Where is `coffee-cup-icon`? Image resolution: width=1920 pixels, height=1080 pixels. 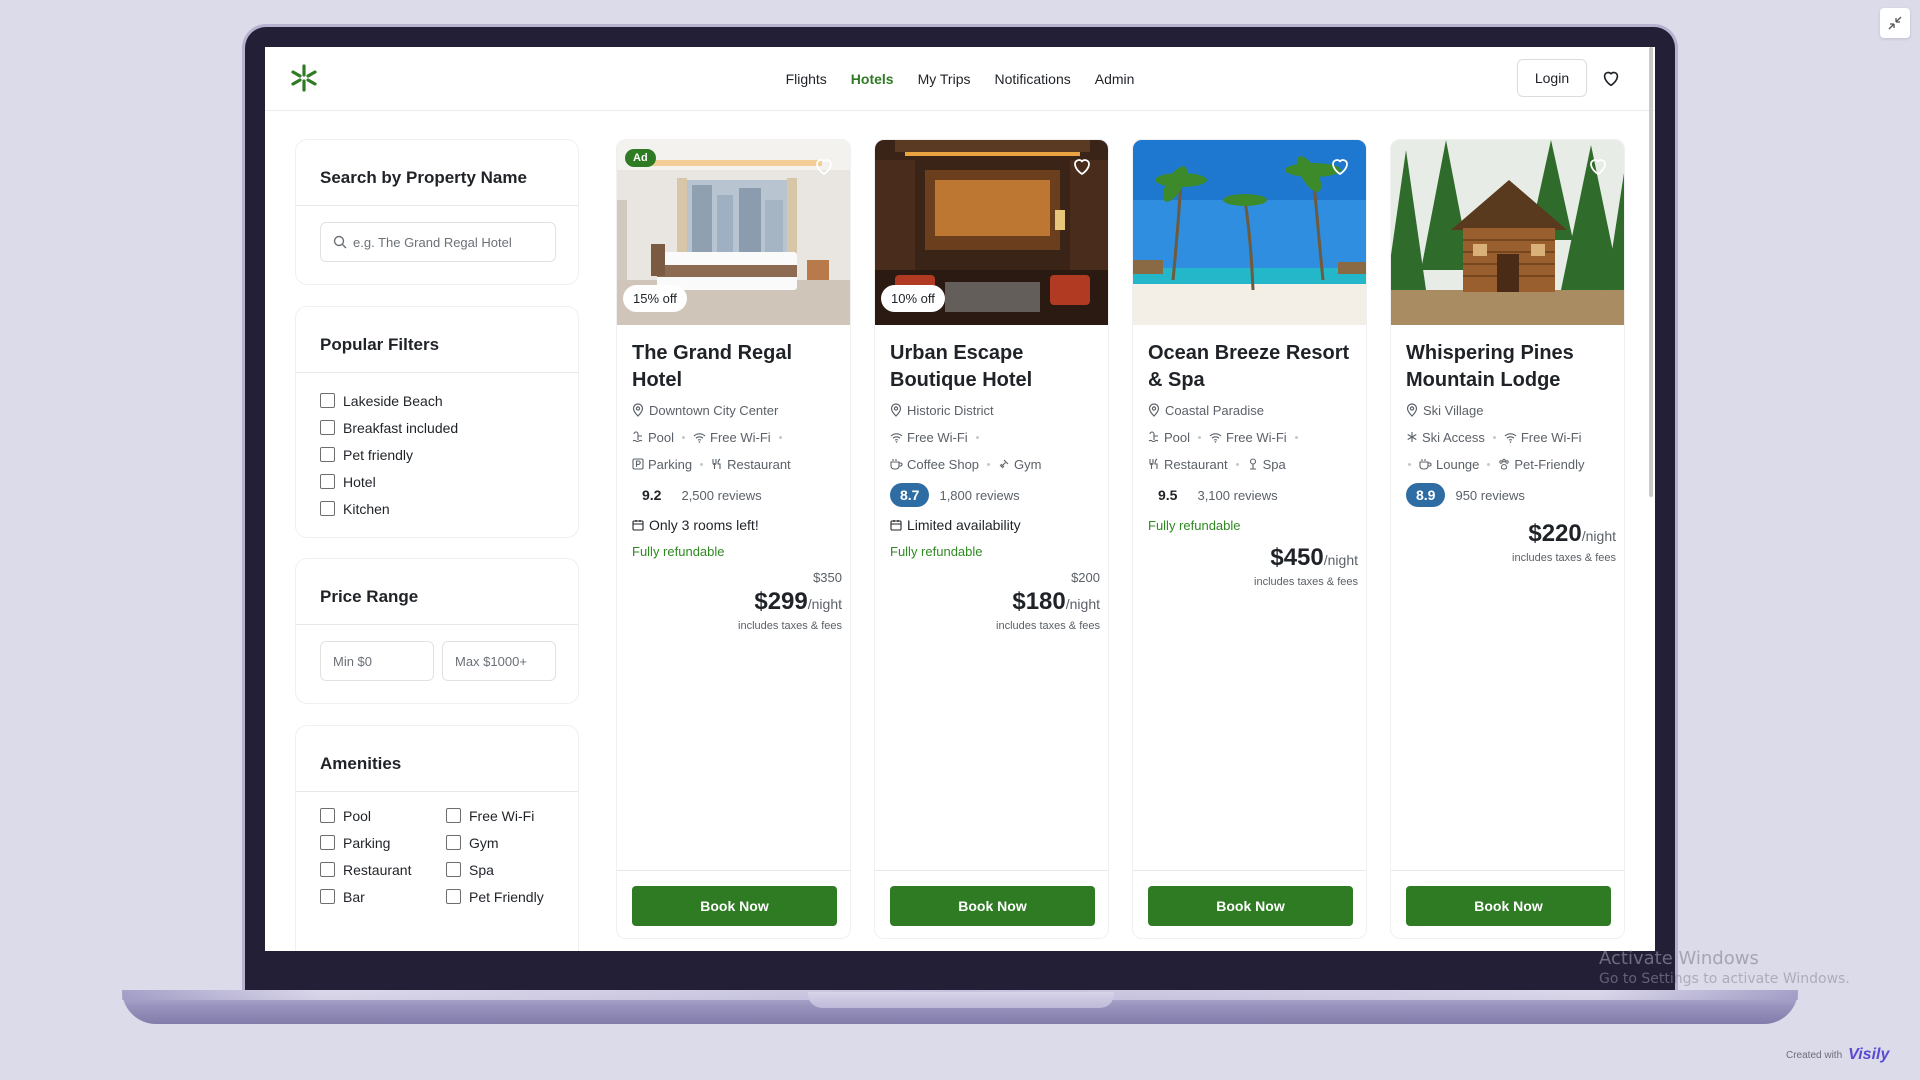 coffee-cup-icon is located at coordinates (1425, 464).